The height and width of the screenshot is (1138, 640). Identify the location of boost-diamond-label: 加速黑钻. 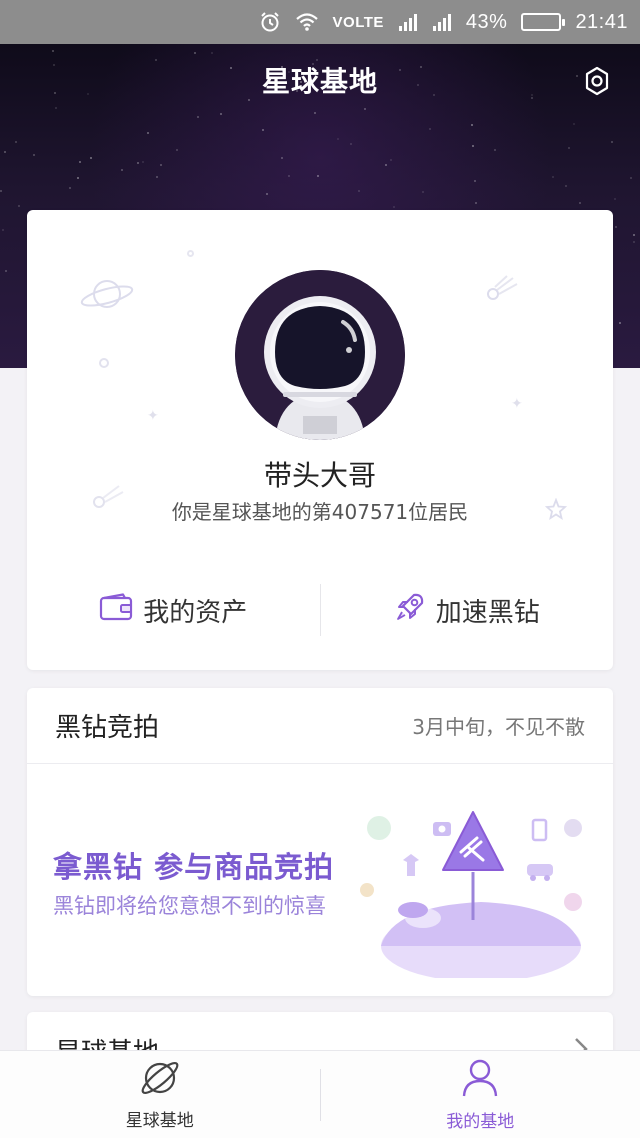
(487, 612).